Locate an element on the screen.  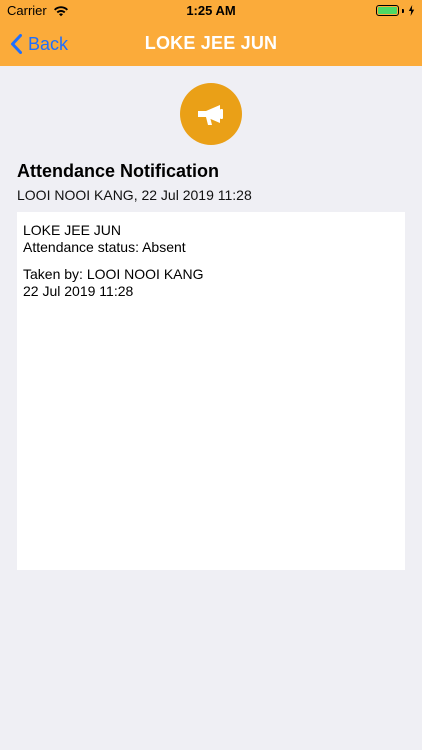
status-time: 1:25 AM is located at coordinates (211, 10).